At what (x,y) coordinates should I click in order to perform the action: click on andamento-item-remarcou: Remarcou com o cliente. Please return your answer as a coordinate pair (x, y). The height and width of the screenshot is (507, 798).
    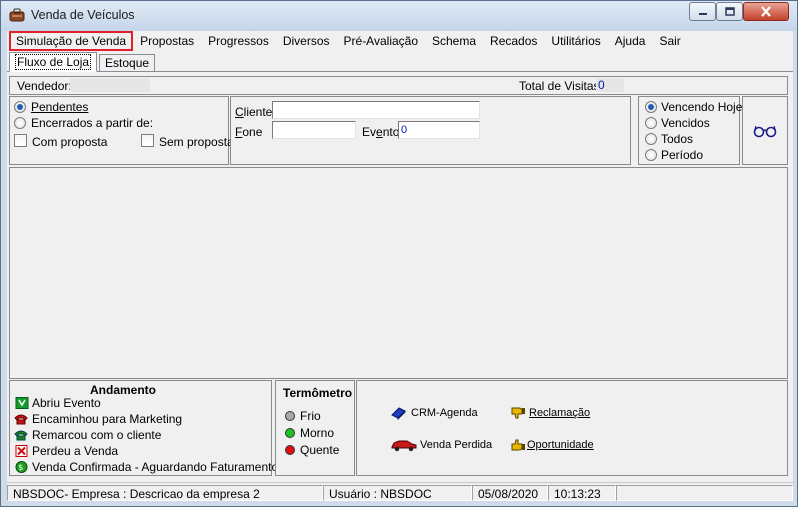
    Looking at the image, I should click on (97, 435).